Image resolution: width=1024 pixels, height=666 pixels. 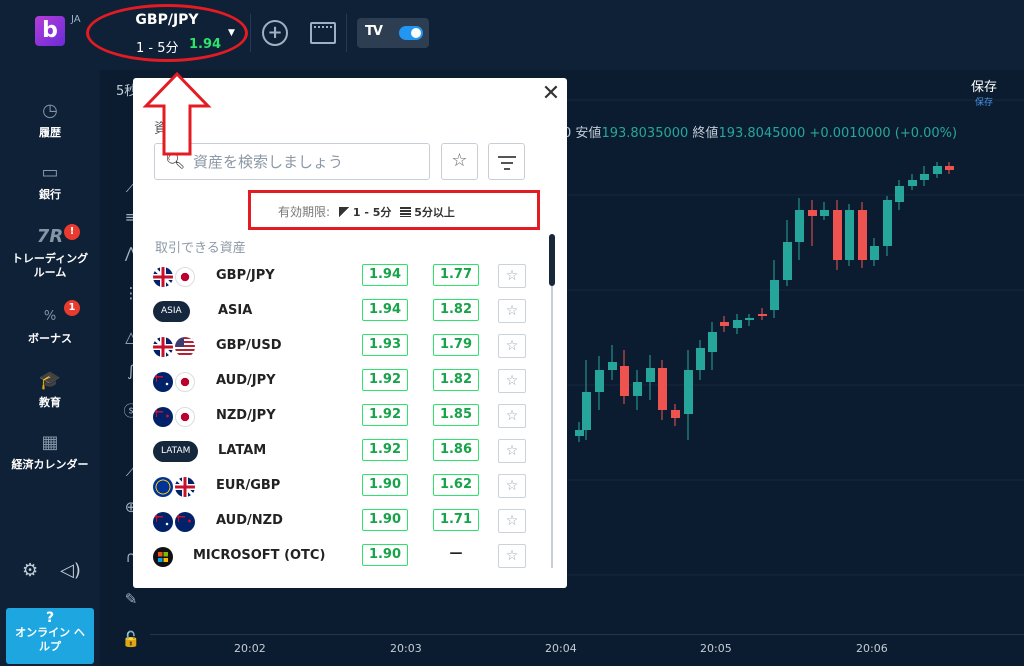 I want to click on long-expiry-payout: 1.79, so click(x=456, y=345).